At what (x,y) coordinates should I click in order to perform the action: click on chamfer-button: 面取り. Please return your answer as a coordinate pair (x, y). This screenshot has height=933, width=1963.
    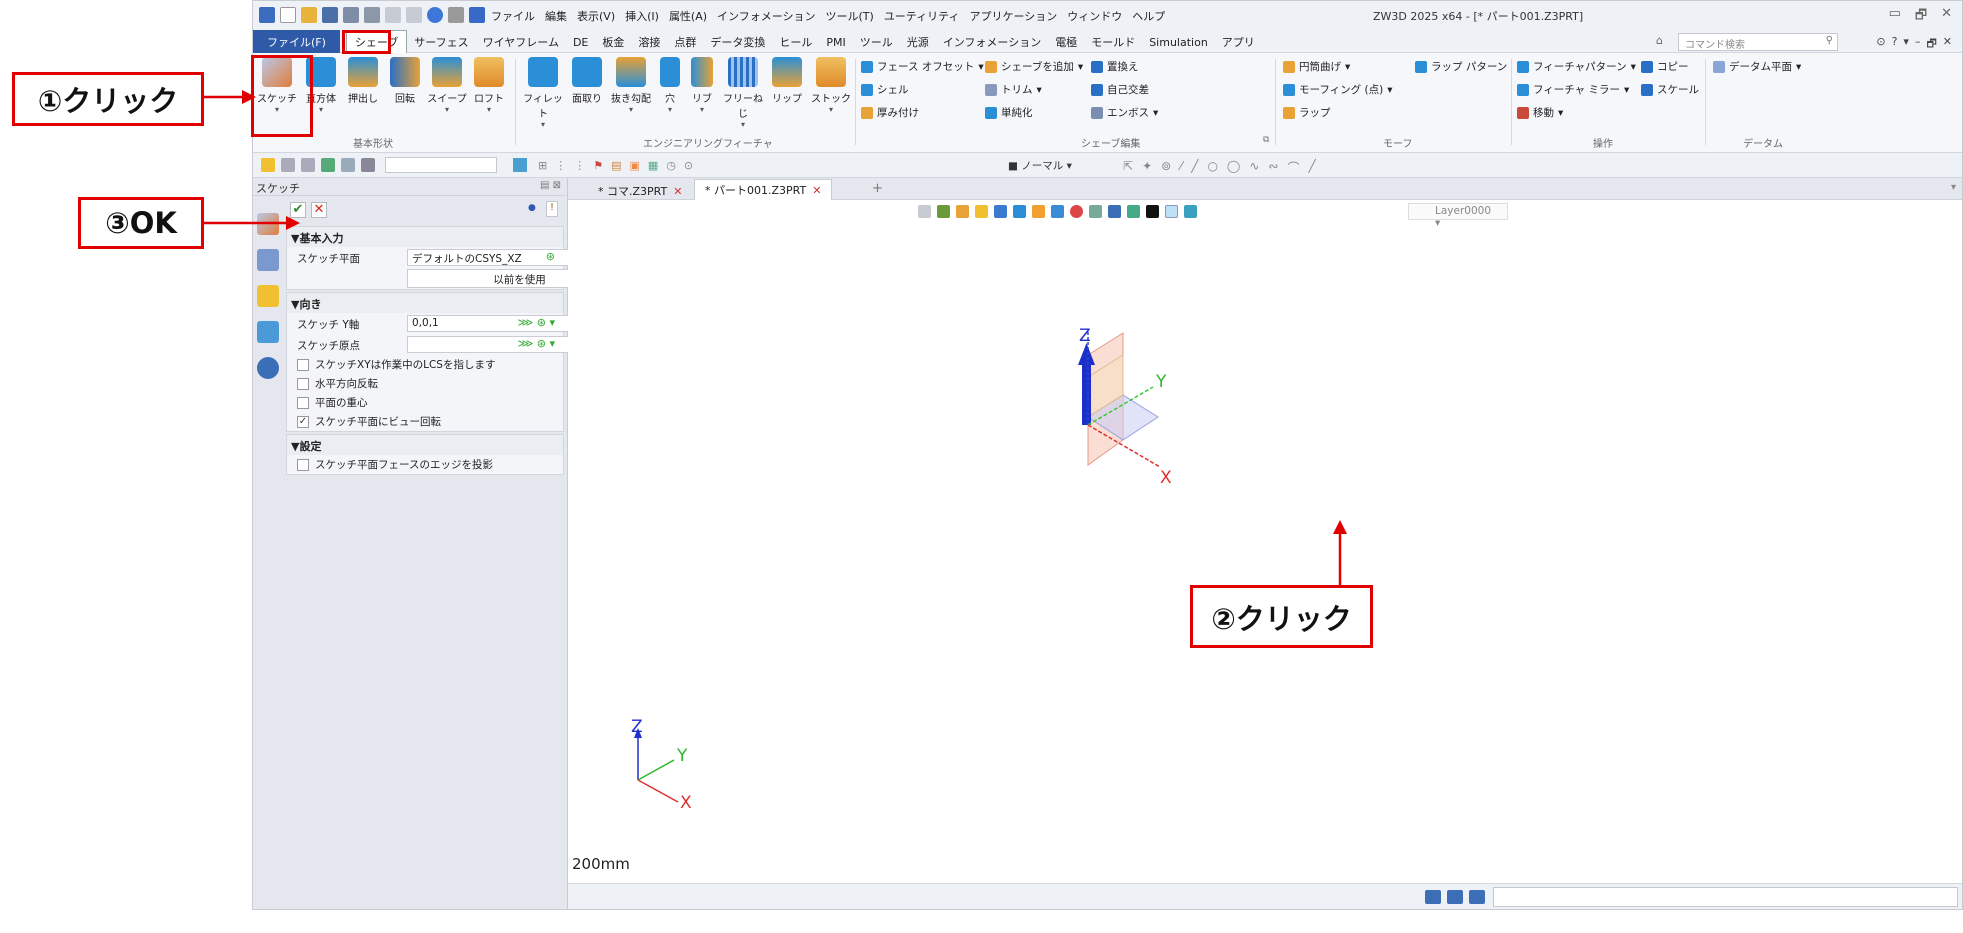
    Looking at the image, I should click on (587, 81).